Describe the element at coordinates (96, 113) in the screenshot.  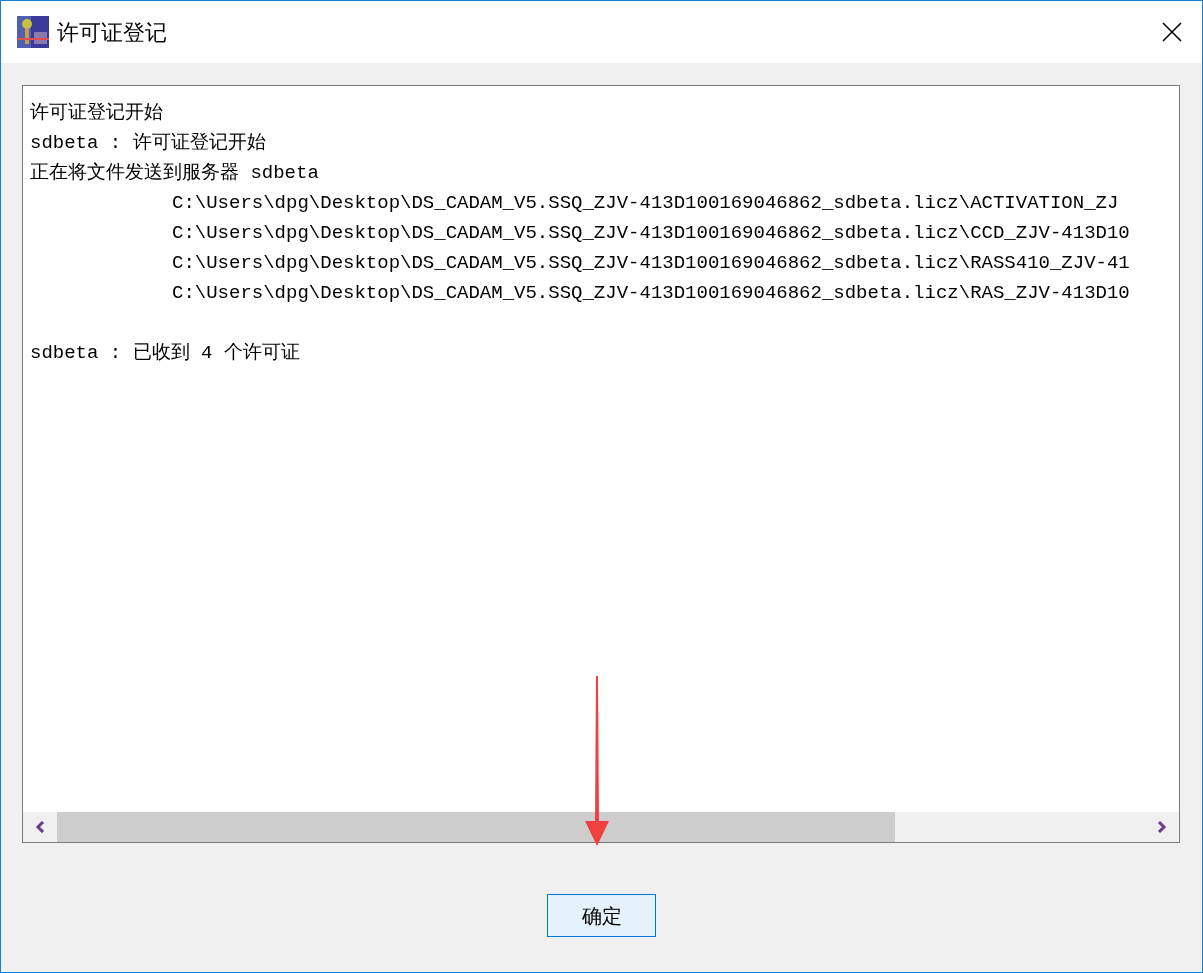
I see `log-line: 许可证登记开始` at that location.